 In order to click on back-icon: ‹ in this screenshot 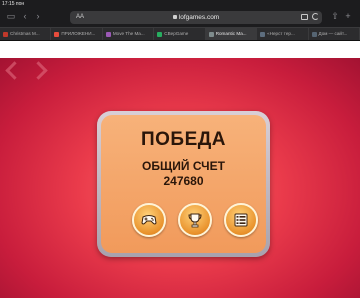, I will do `click(25, 16)`.